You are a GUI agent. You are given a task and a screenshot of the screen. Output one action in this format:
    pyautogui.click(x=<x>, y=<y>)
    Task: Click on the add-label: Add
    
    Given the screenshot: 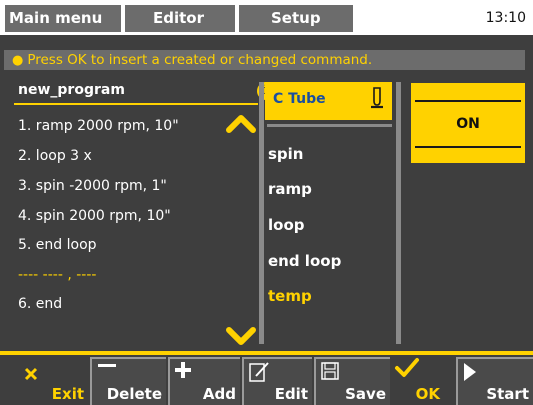 What is the action you would take?
    pyautogui.click(x=219, y=394)
    